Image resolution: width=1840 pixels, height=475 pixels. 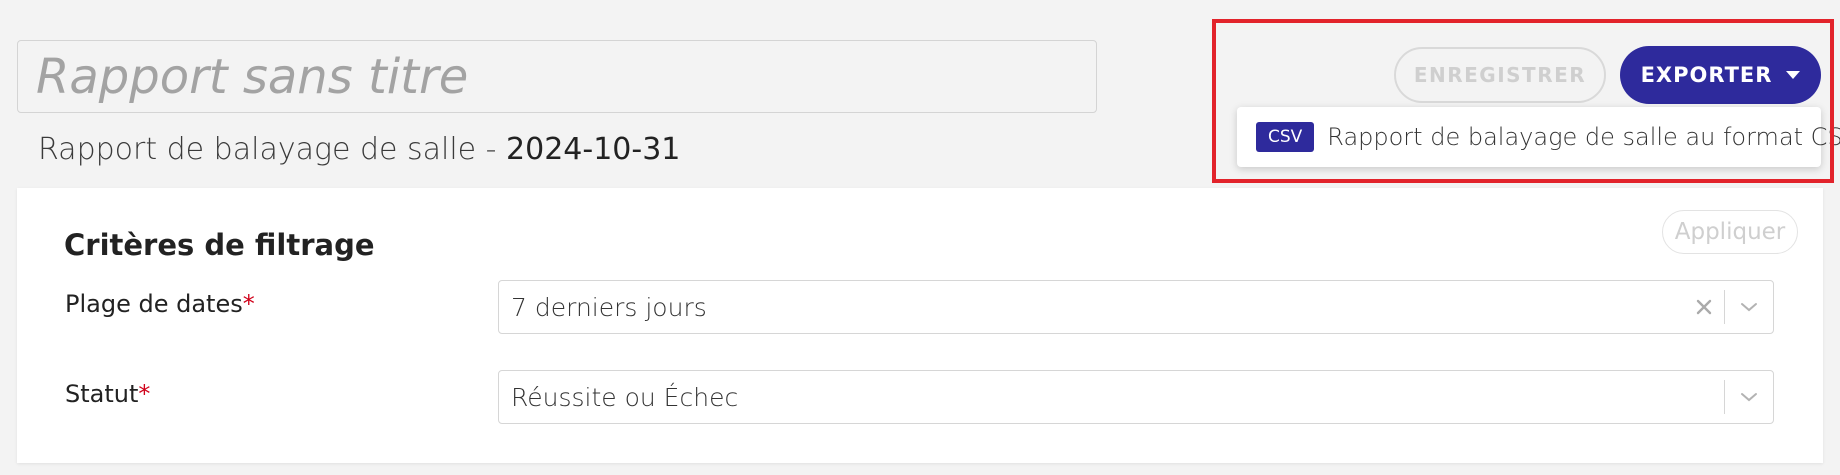 I want to click on date-range-label-text: Plage de dates, so click(x=154, y=304).